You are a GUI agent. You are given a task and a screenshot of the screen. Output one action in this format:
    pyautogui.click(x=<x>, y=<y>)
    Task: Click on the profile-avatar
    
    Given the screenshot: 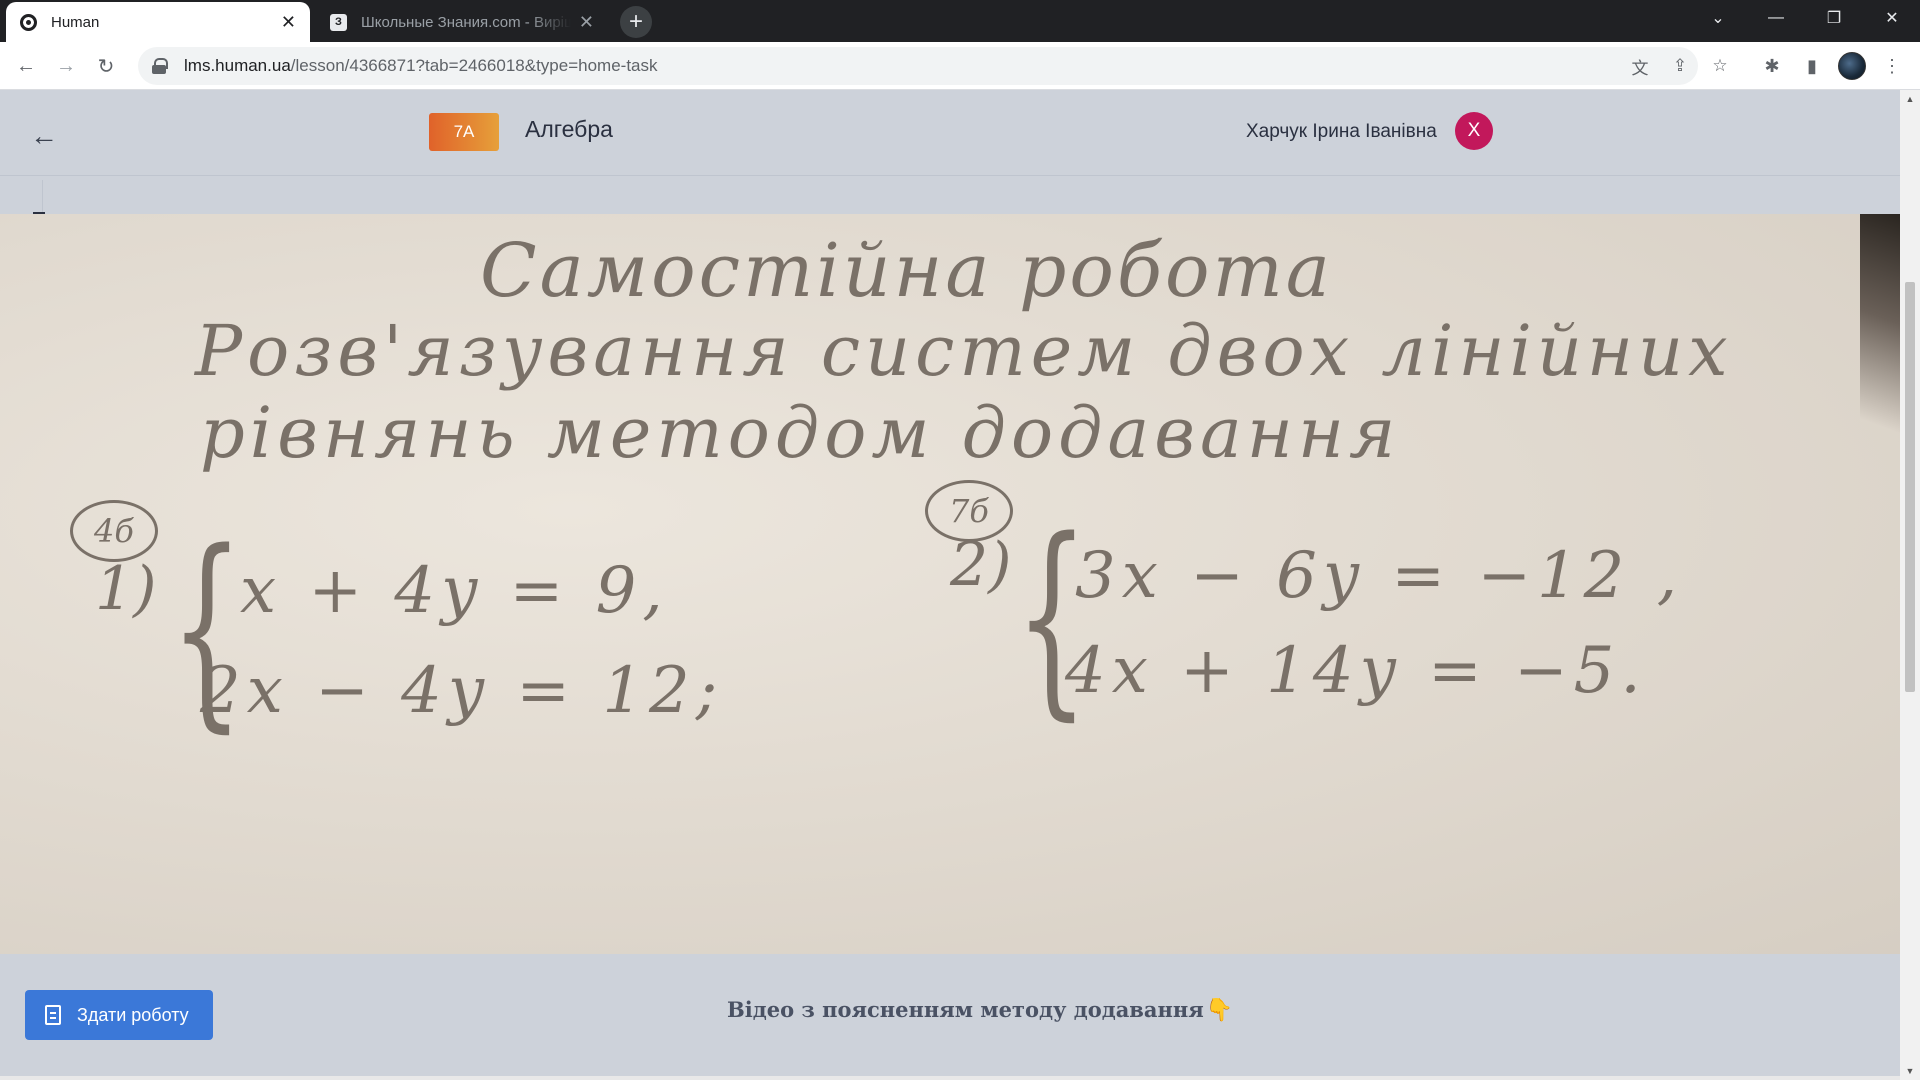 What is the action you would take?
    pyautogui.click(x=1852, y=66)
    